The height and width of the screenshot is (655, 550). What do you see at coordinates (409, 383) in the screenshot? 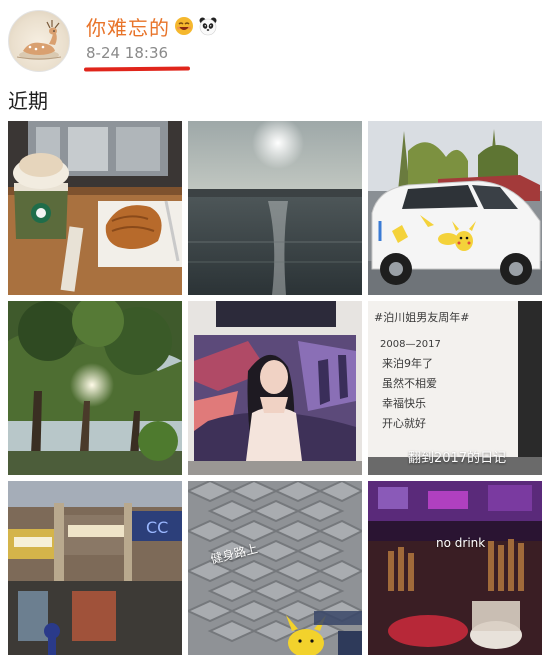
I see `diary-line: 虽然不相爱` at bounding box center [409, 383].